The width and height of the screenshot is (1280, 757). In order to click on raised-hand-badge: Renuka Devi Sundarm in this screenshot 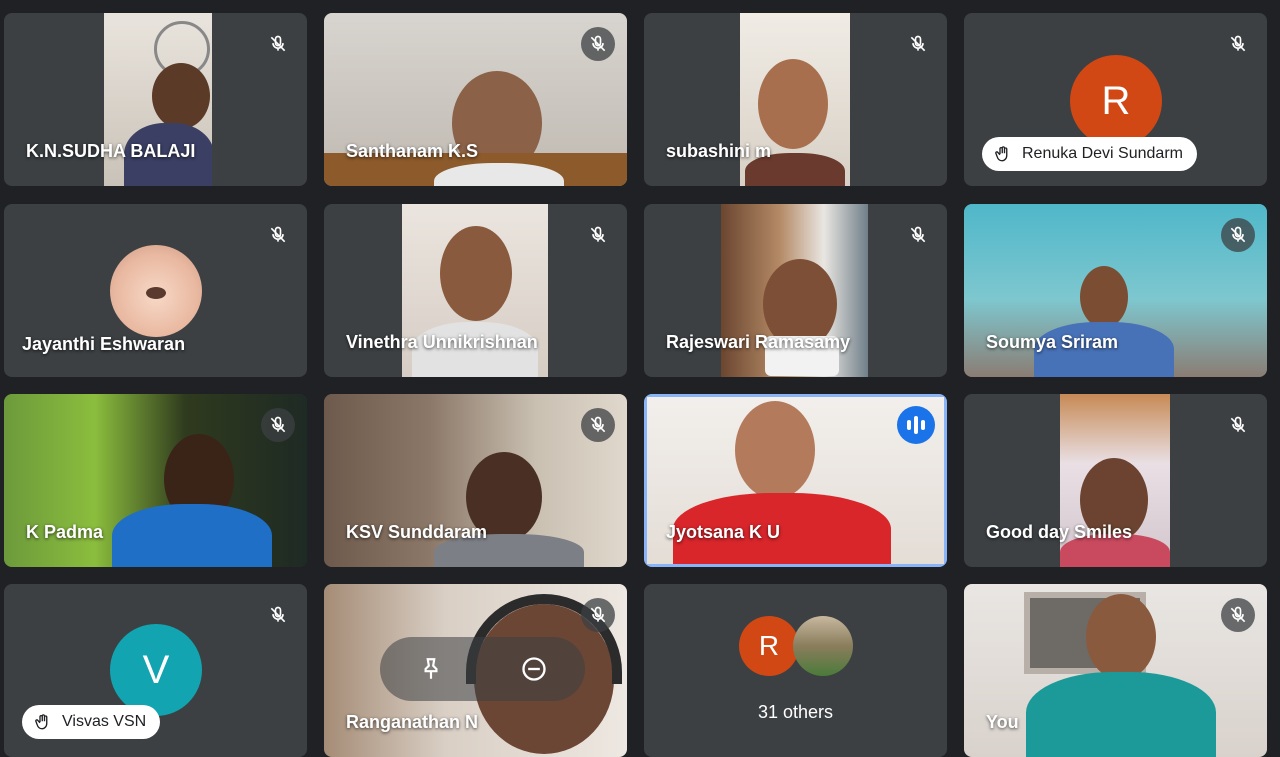, I will do `click(1089, 154)`.